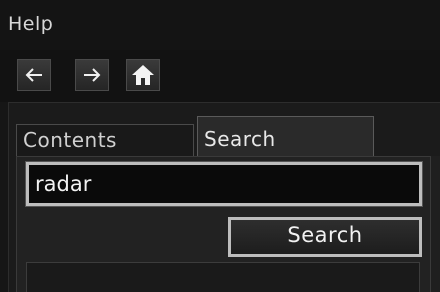 This screenshot has height=292, width=440. I want to click on forward-button, so click(92, 75).